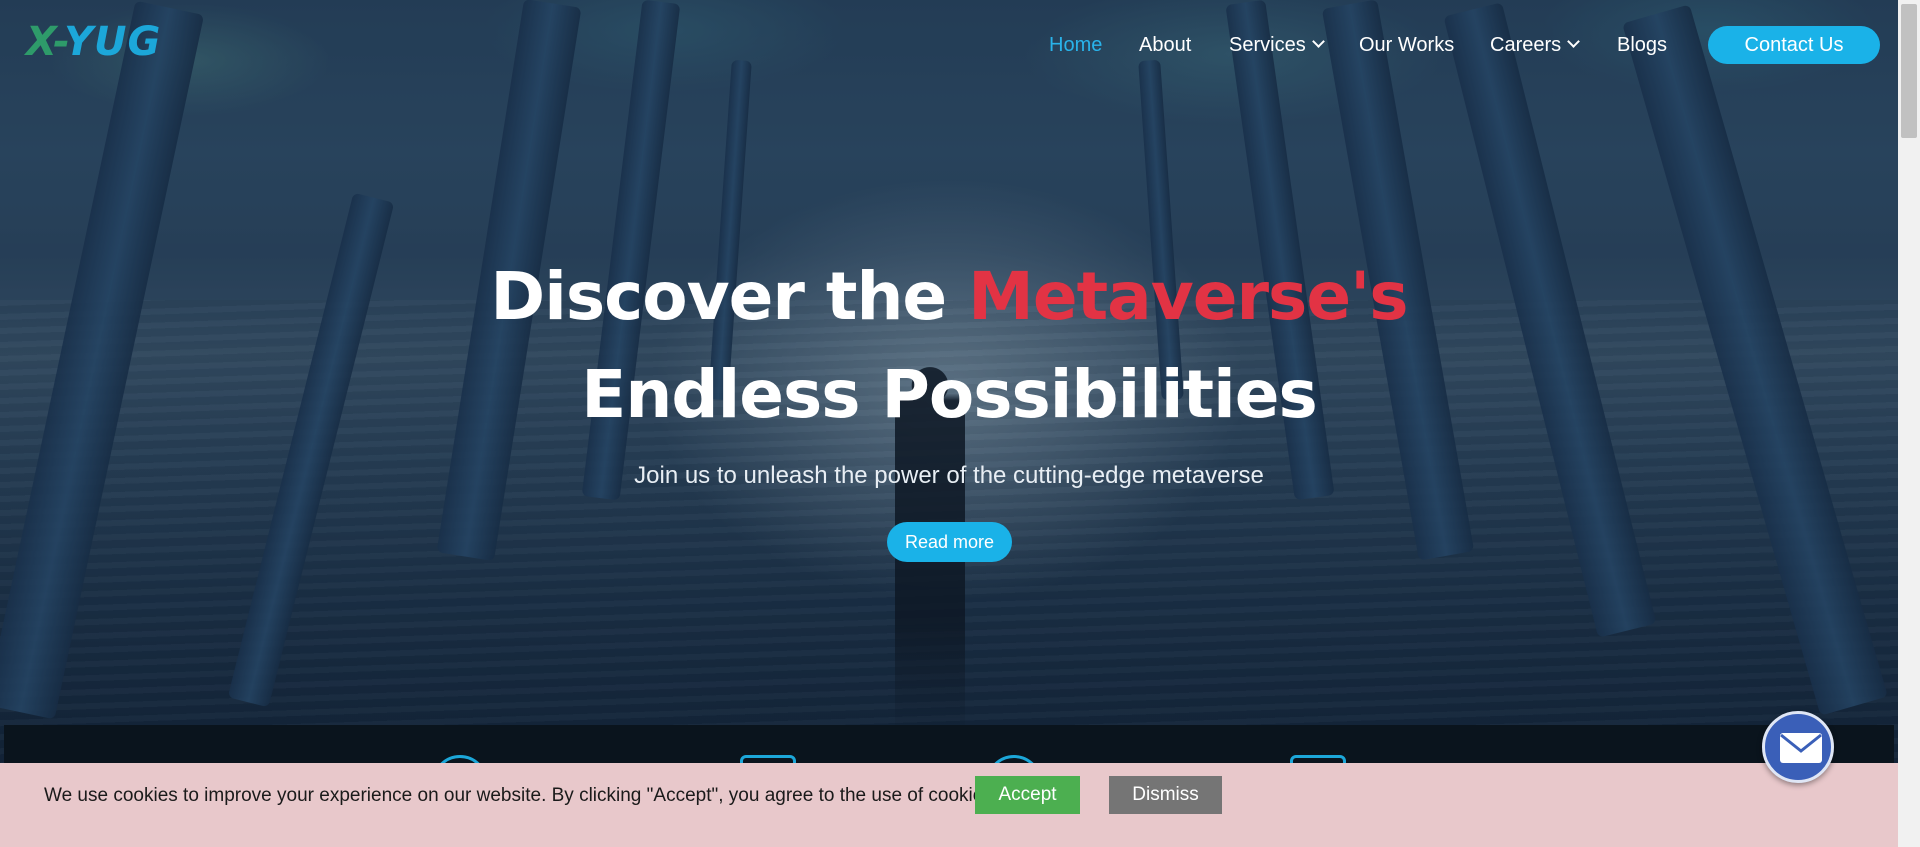 Image resolution: width=1920 pixels, height=847 pixels. Describe the element at coordinates (1188, 296) in the screenshot. I see `hero-title-accent: Metaverse's` at that location.